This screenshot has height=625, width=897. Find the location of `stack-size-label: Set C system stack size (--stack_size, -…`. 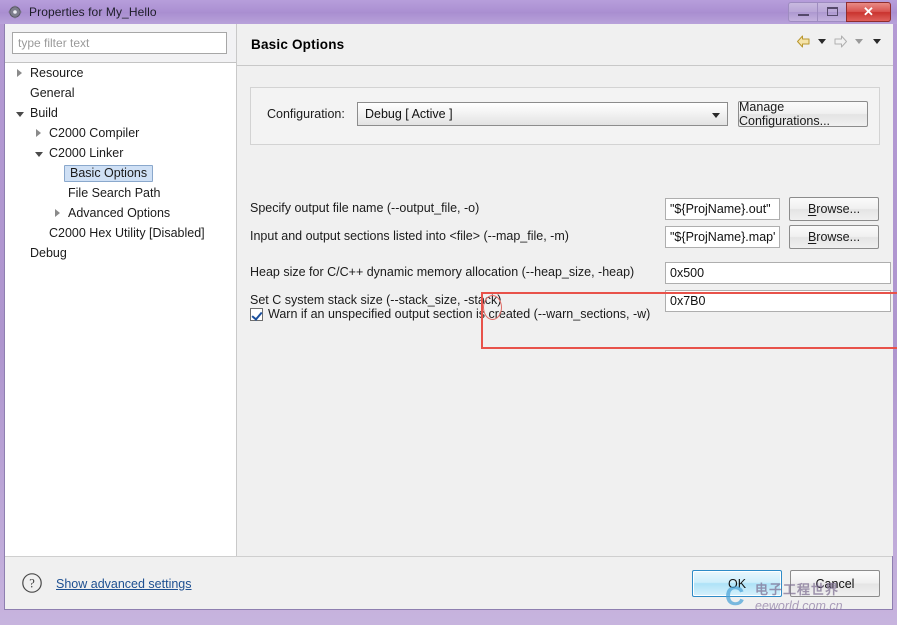

stack-size-label: Set C system stack size (--stack_size, -… is located at coordinates (376, 300).